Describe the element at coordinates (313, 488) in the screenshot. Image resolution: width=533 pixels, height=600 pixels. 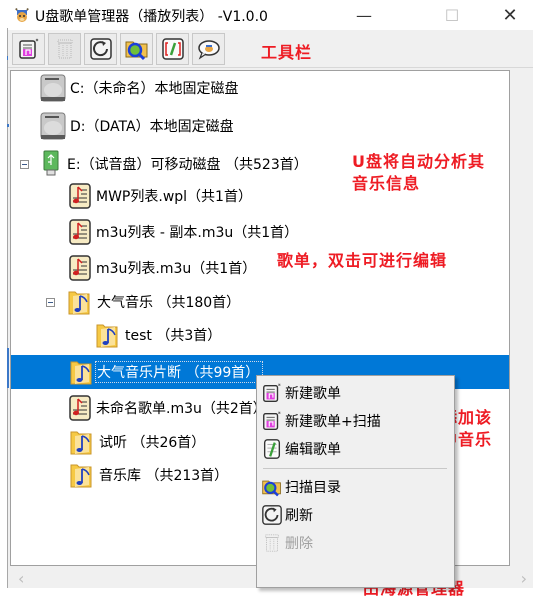
I see `menu-item-label: 扫描目录` at that location.